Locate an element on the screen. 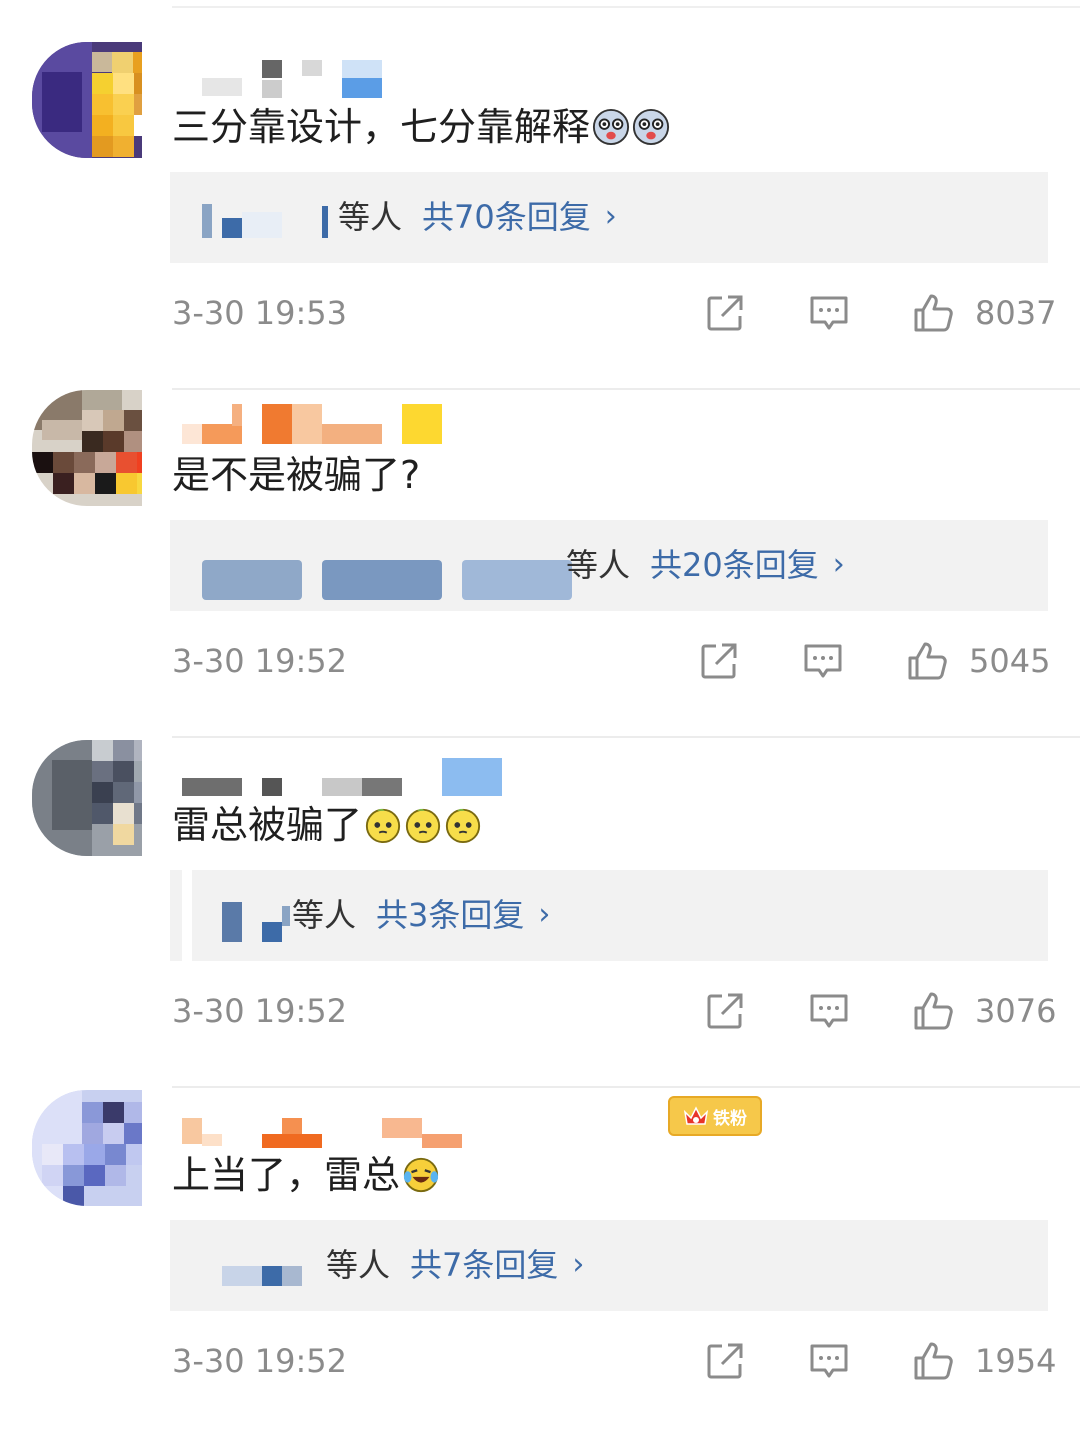  comment-time: 3-30 19:53 is located at coordinates (260, 313).